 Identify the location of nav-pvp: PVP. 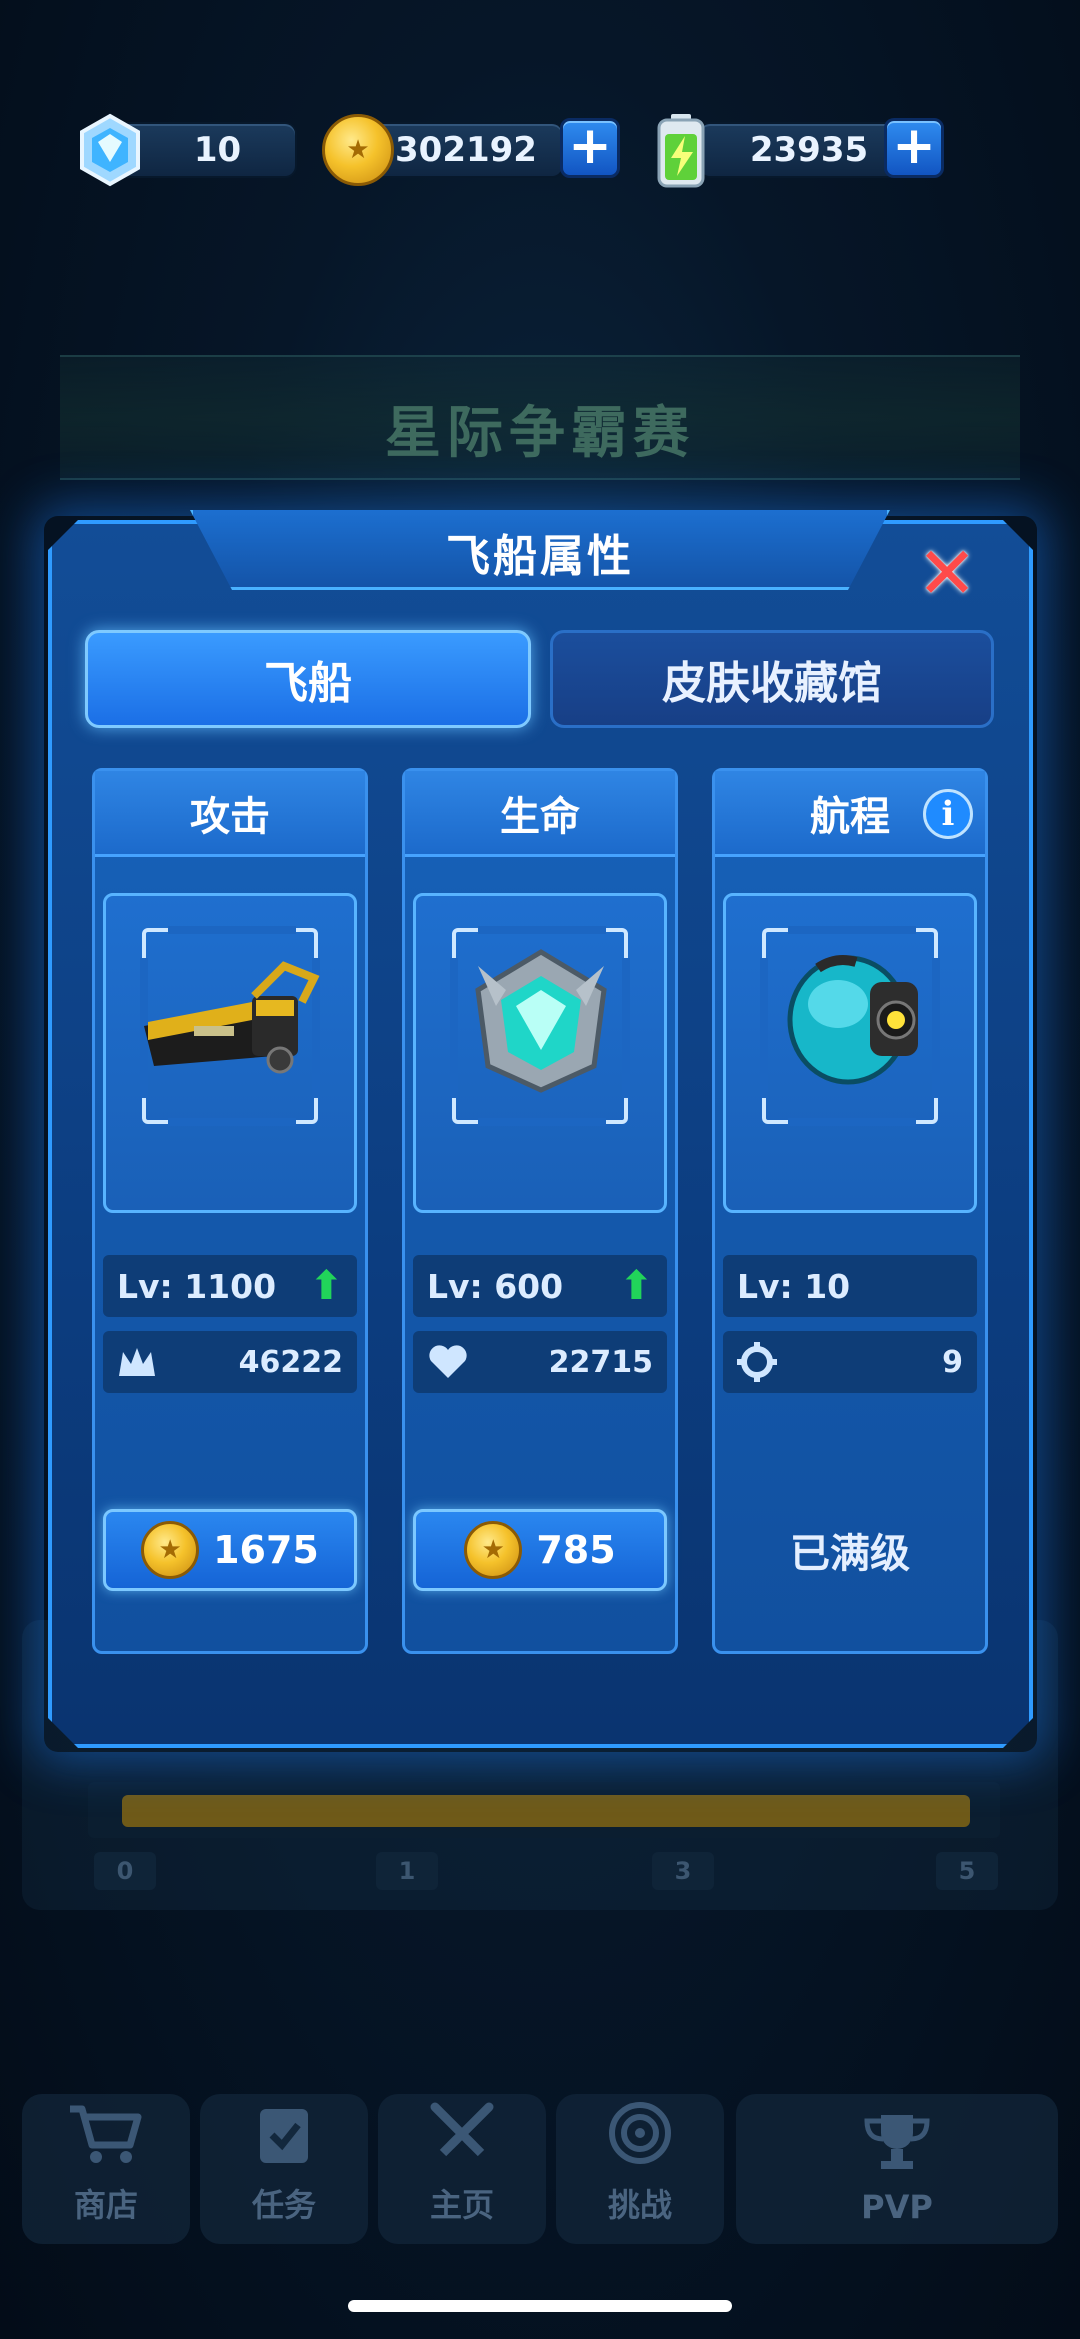
(897, 2169).